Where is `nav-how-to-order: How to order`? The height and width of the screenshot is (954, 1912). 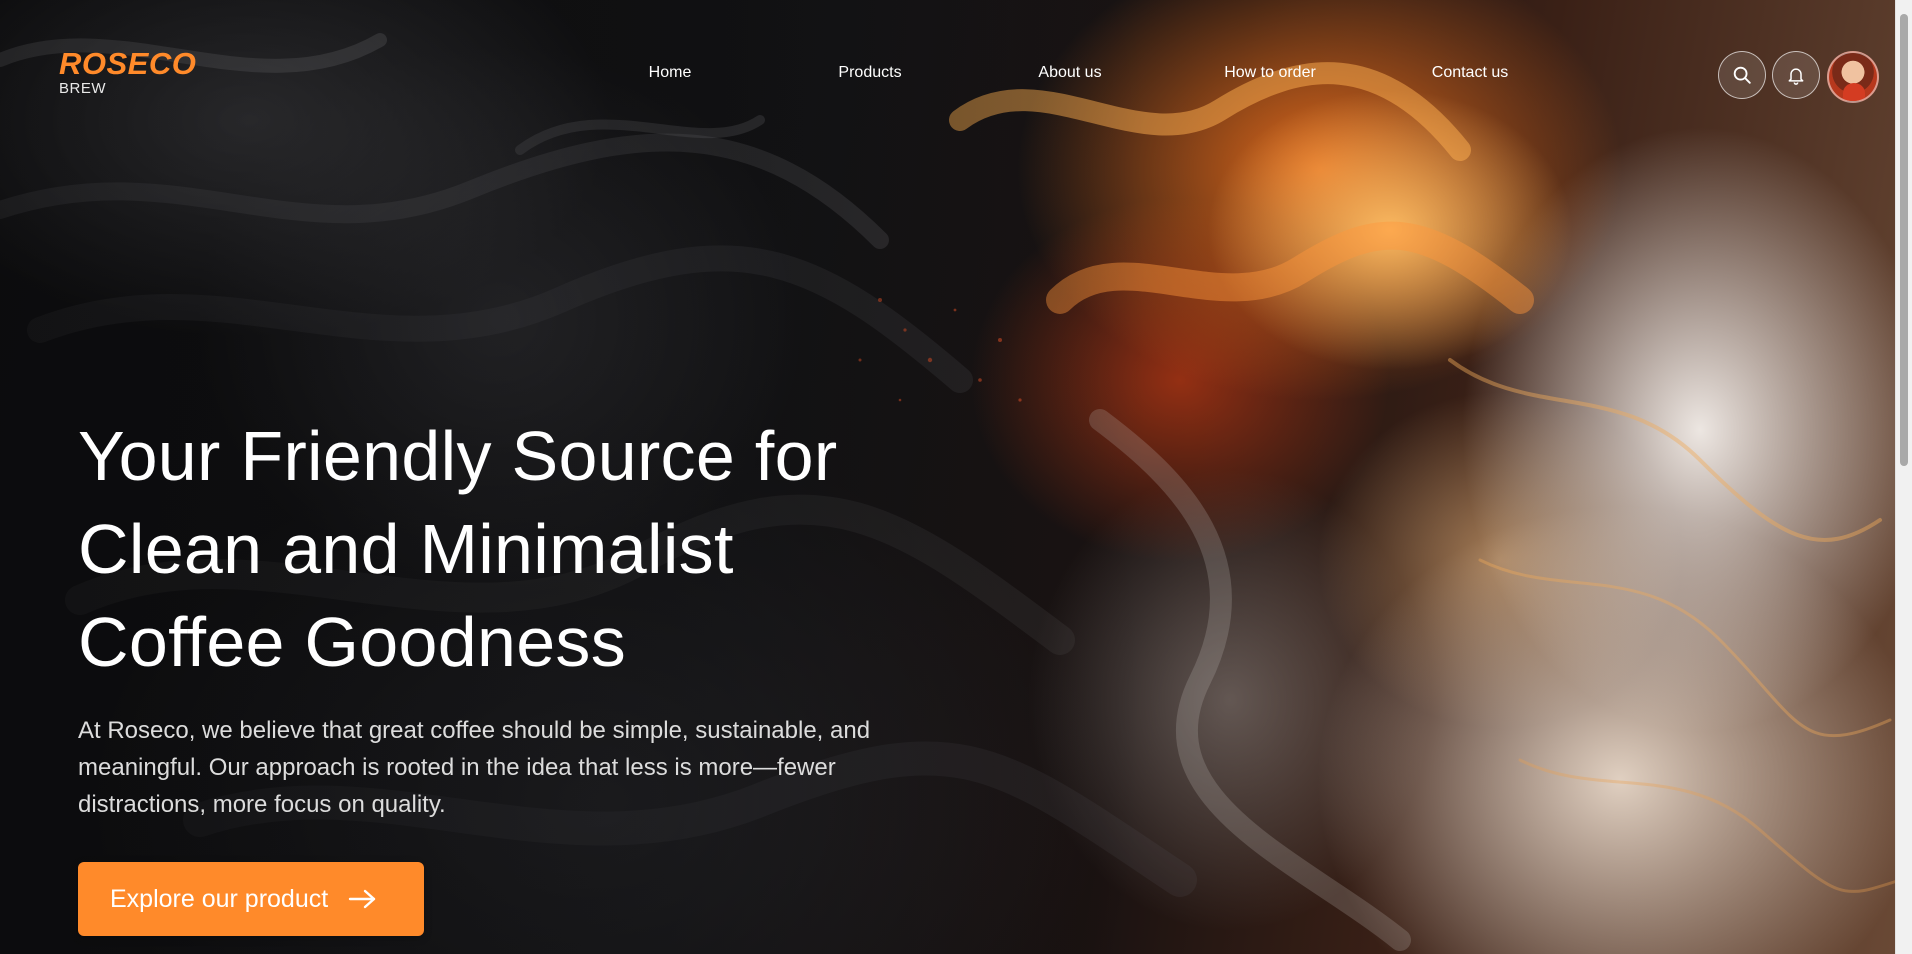
nav-how-to-order: How to order is located at coordinates (1270, 73).